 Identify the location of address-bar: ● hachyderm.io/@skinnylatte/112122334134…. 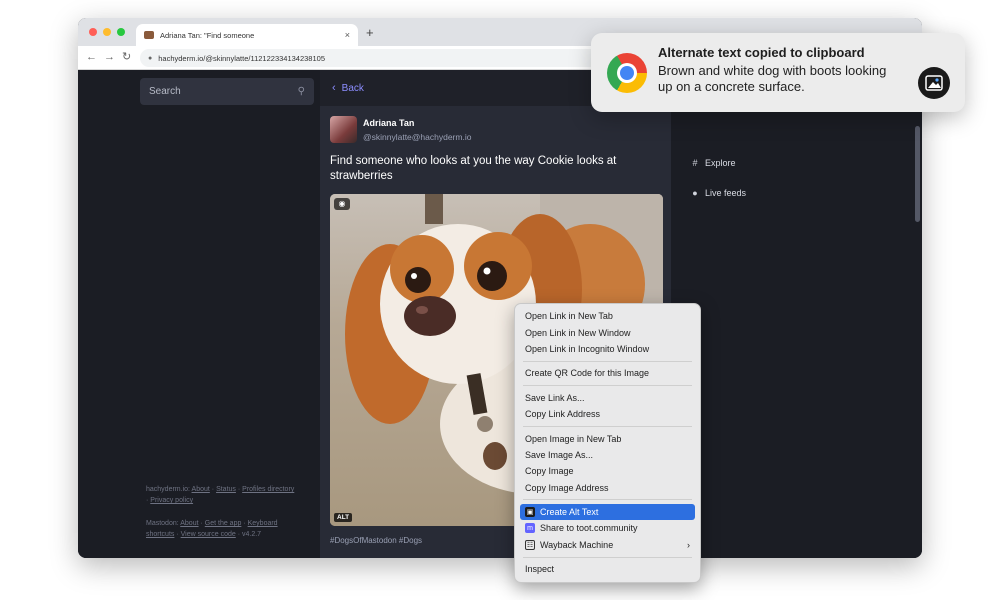
(380, 58).